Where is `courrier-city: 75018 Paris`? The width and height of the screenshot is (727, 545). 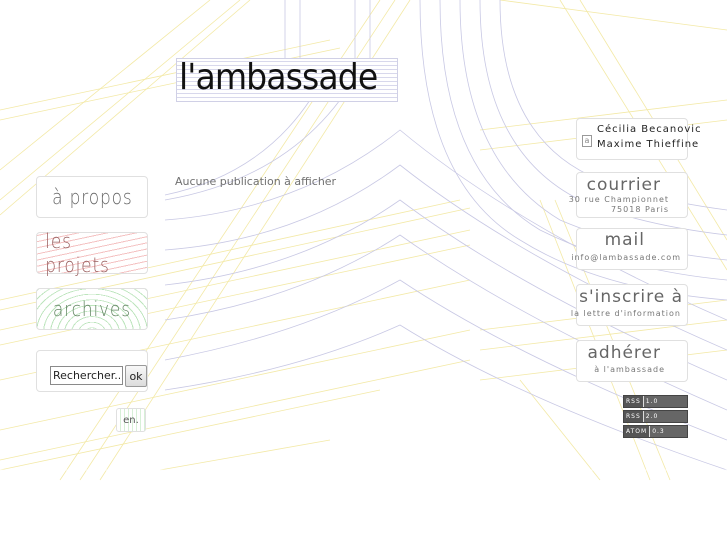
courrier-city: 75018 Paris is located at coordinates (639, 209).